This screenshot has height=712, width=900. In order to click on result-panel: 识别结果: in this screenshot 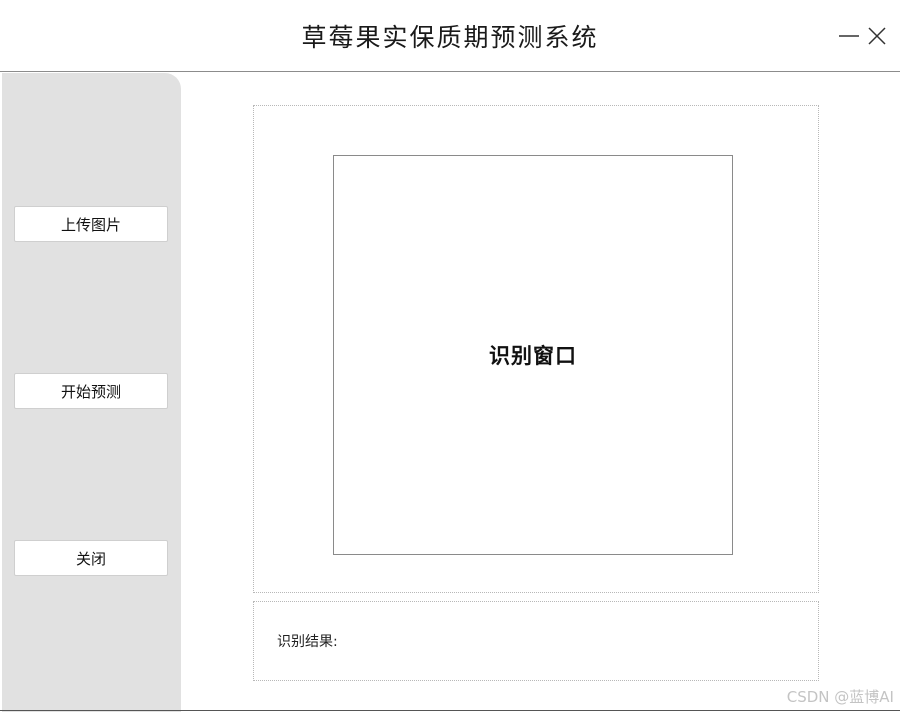, I will do `click(536, 641)`.